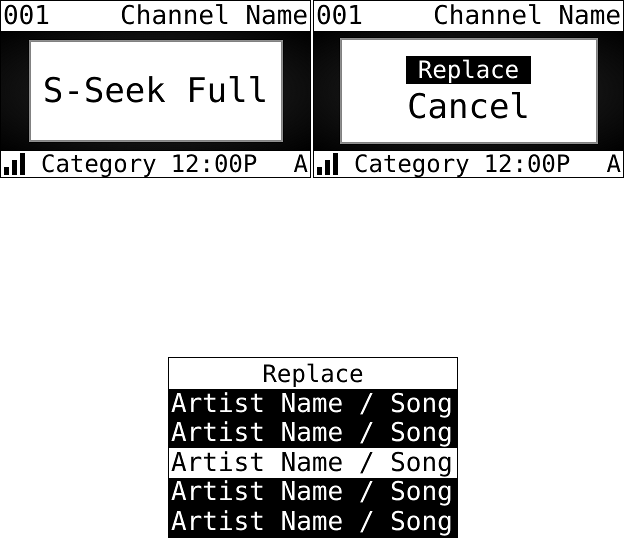 The height and width of the screenshot is (539, 626). I want to click on list-item: Artist Name / Song, so click(313, 463).